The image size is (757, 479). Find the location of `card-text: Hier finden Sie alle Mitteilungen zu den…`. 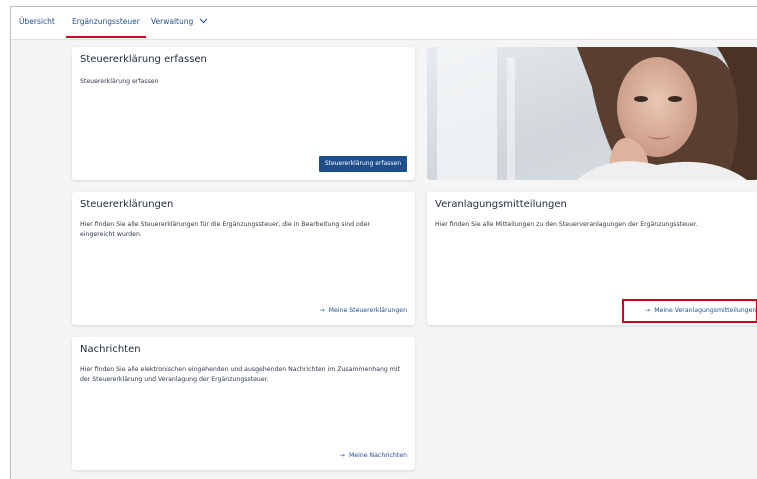

card-text: Hier finden Sie alle Mitteilungen zu den… is located at coordinates (566, 224).